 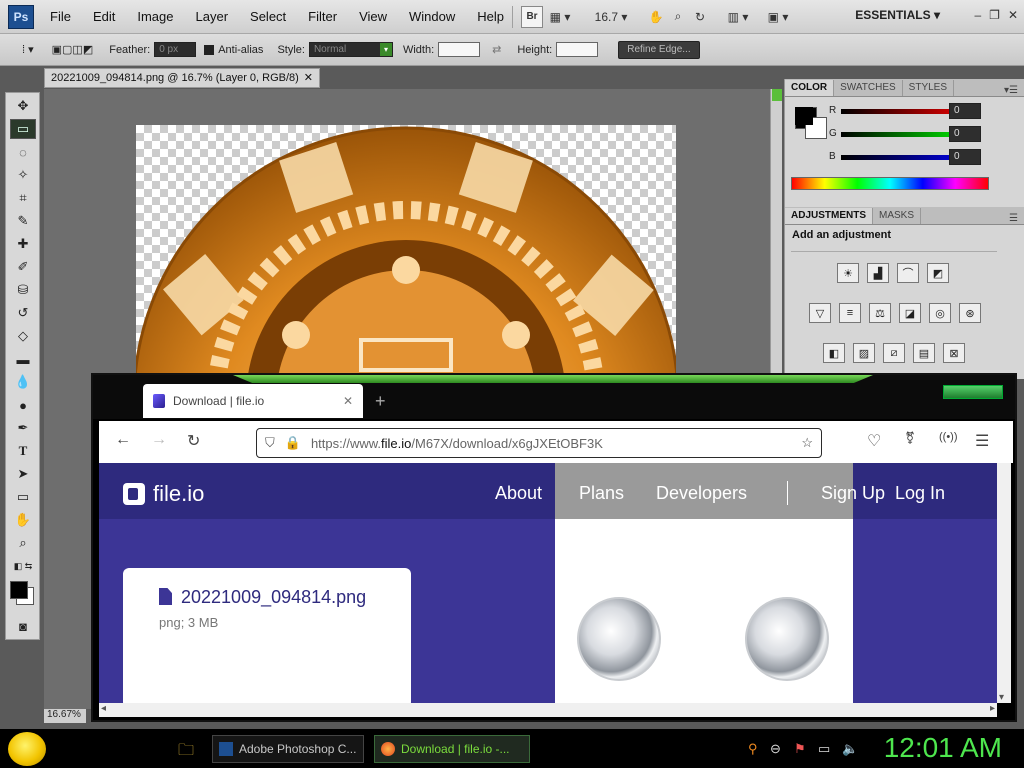 What do you see at coordinates (1011, 90) in the screenshot?
I see `panel-menu-icon: ▾☰` at bounding box center [1011, 90].